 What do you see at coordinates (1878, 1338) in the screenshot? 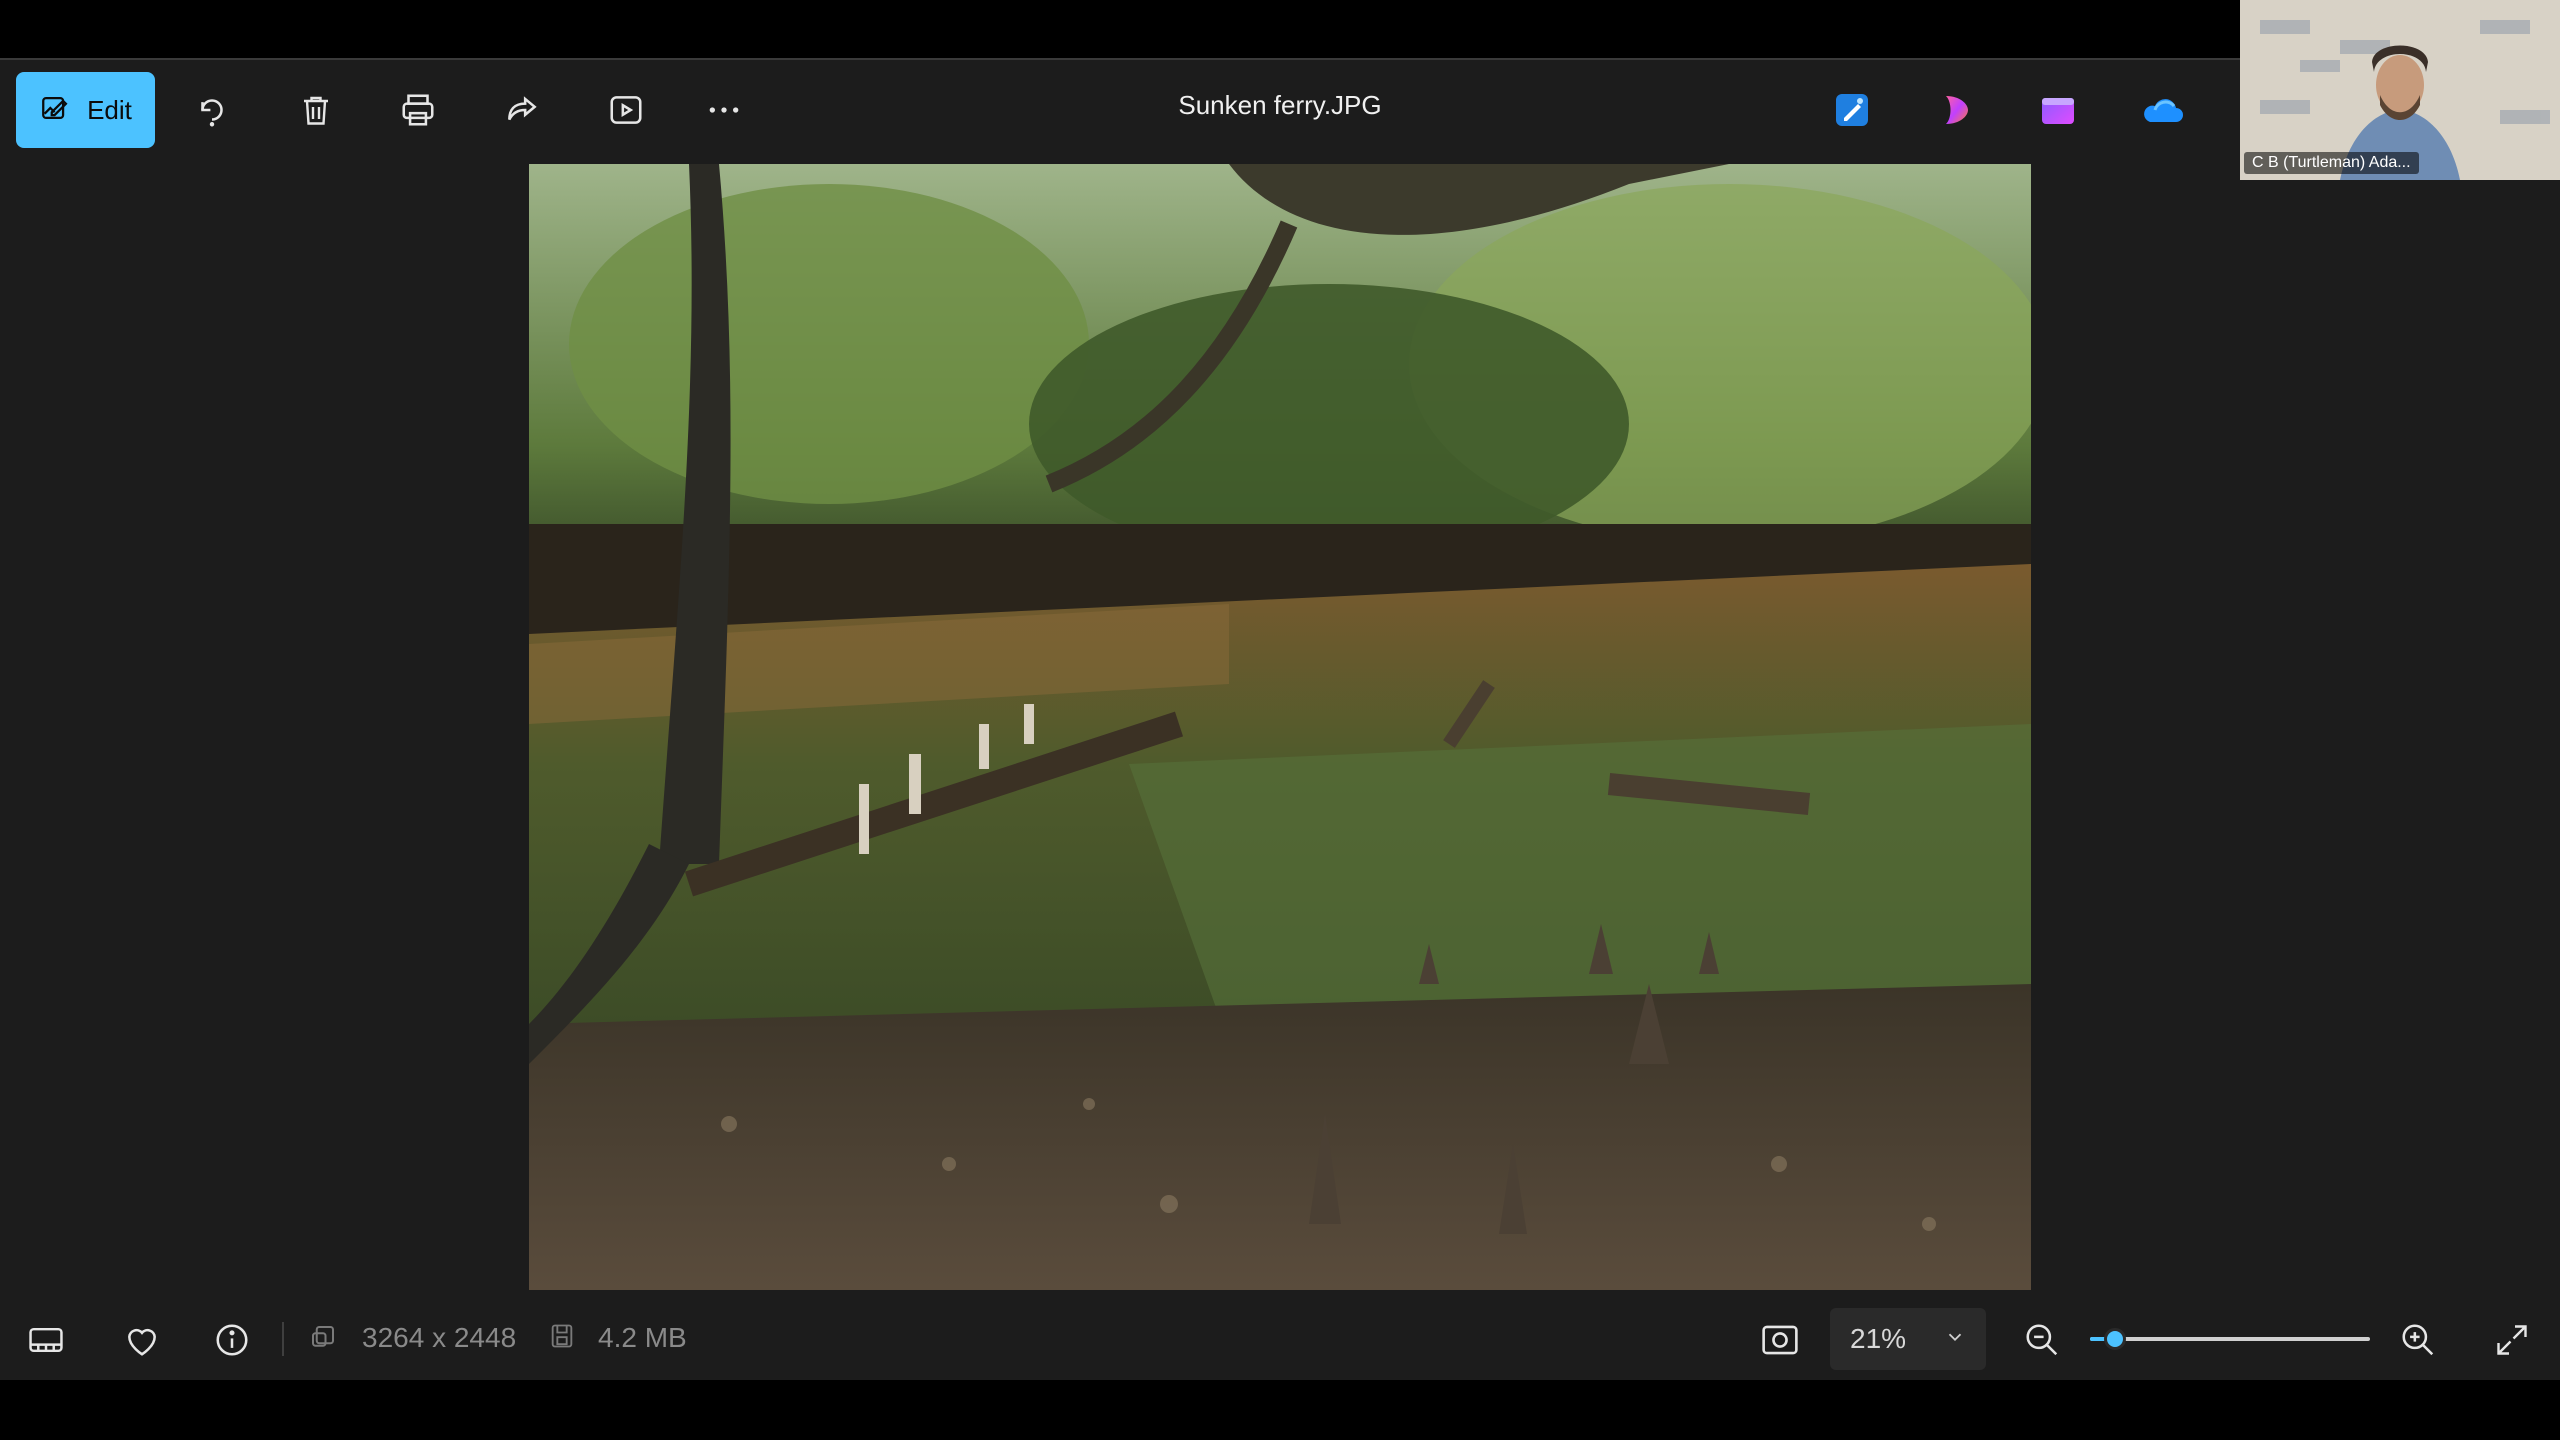
I see `zoom-level-value: 21%` at bounding box center [1878, 1338].